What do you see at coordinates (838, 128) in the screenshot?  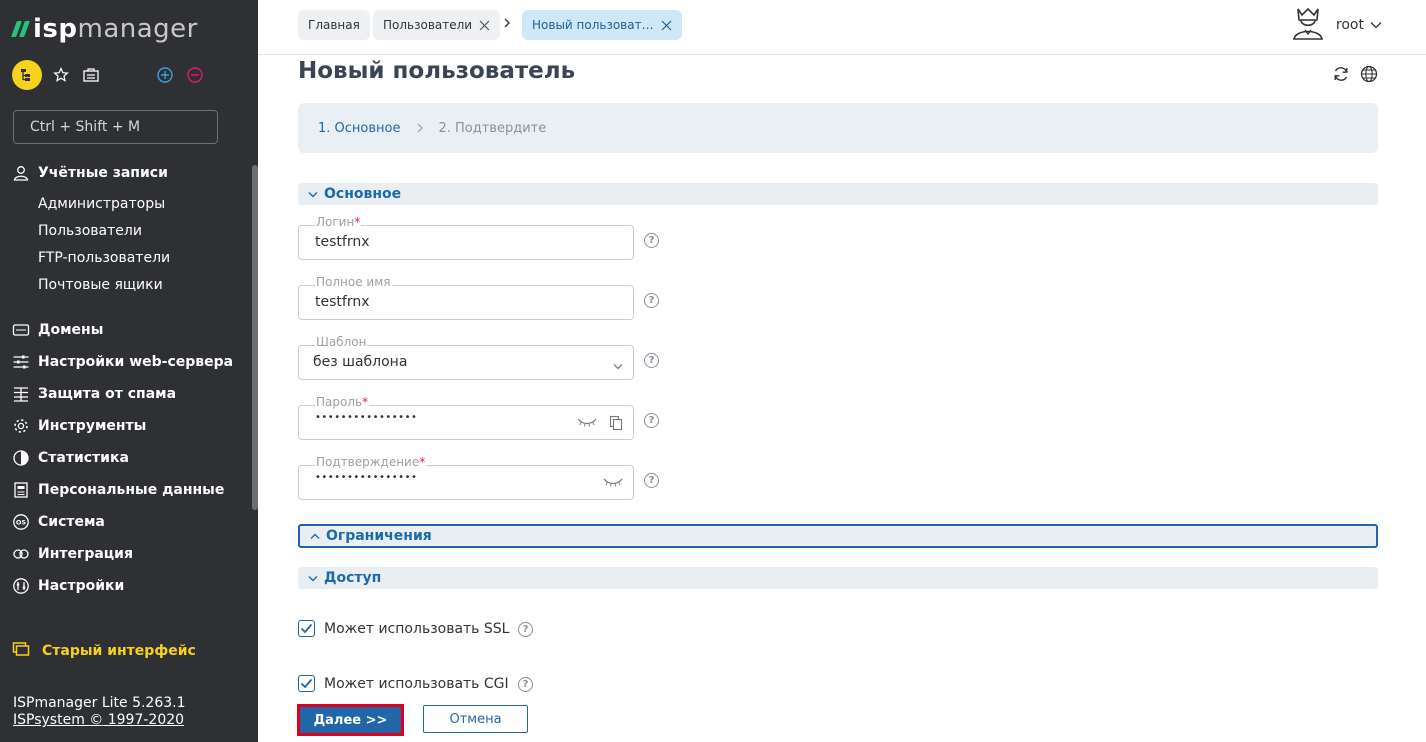 I see `wizard-steps: 1. Основное 2. Подтвердите` at bounding box center [838, 128].